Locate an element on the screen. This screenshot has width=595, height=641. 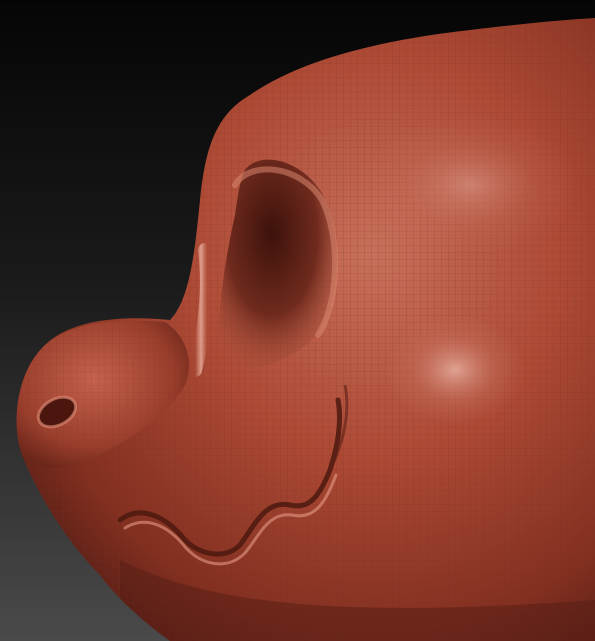
cheek-highlight is located at coordinates (455, 370).